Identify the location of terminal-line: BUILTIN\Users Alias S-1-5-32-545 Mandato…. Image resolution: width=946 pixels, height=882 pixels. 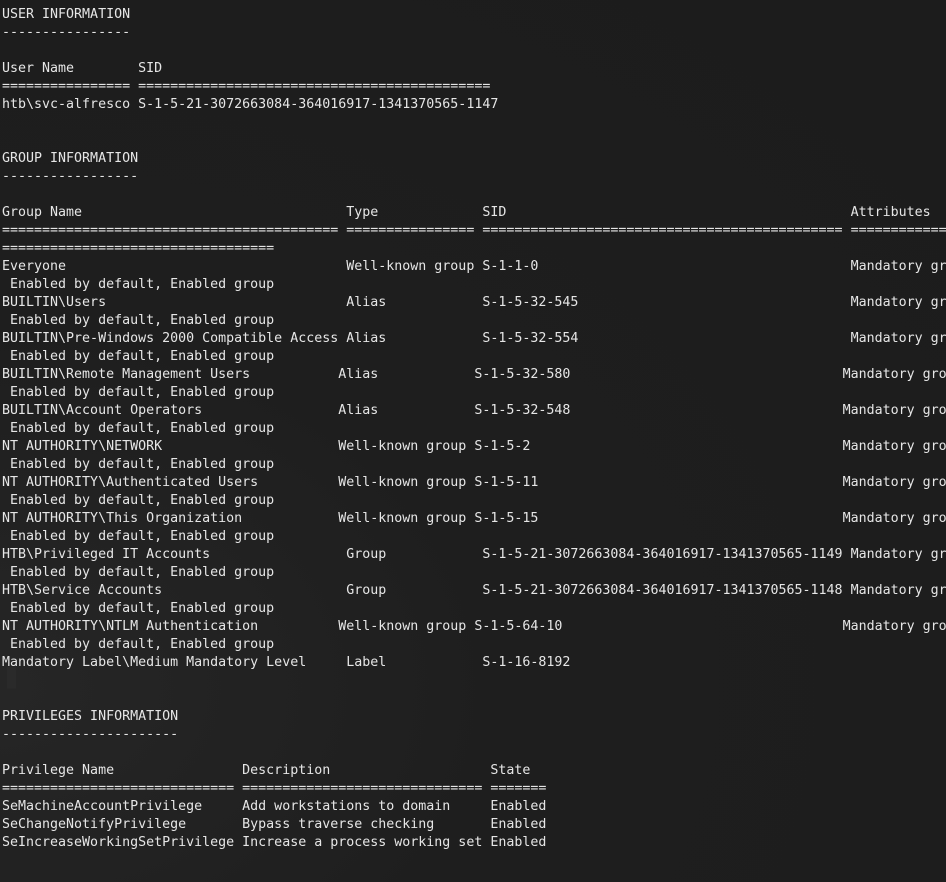
(474, 302).